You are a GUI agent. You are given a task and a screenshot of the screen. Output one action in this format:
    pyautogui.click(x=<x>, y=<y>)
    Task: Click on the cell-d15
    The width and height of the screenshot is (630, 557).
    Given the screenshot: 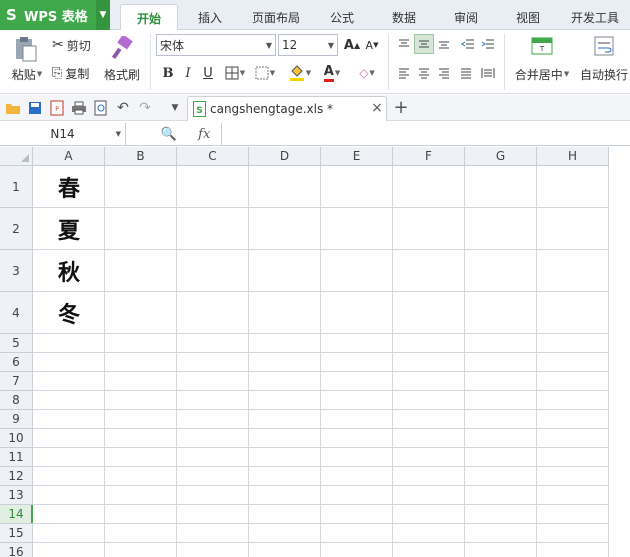 What is the action you would take?
    pyautogui.click(x=285, y=533)
    